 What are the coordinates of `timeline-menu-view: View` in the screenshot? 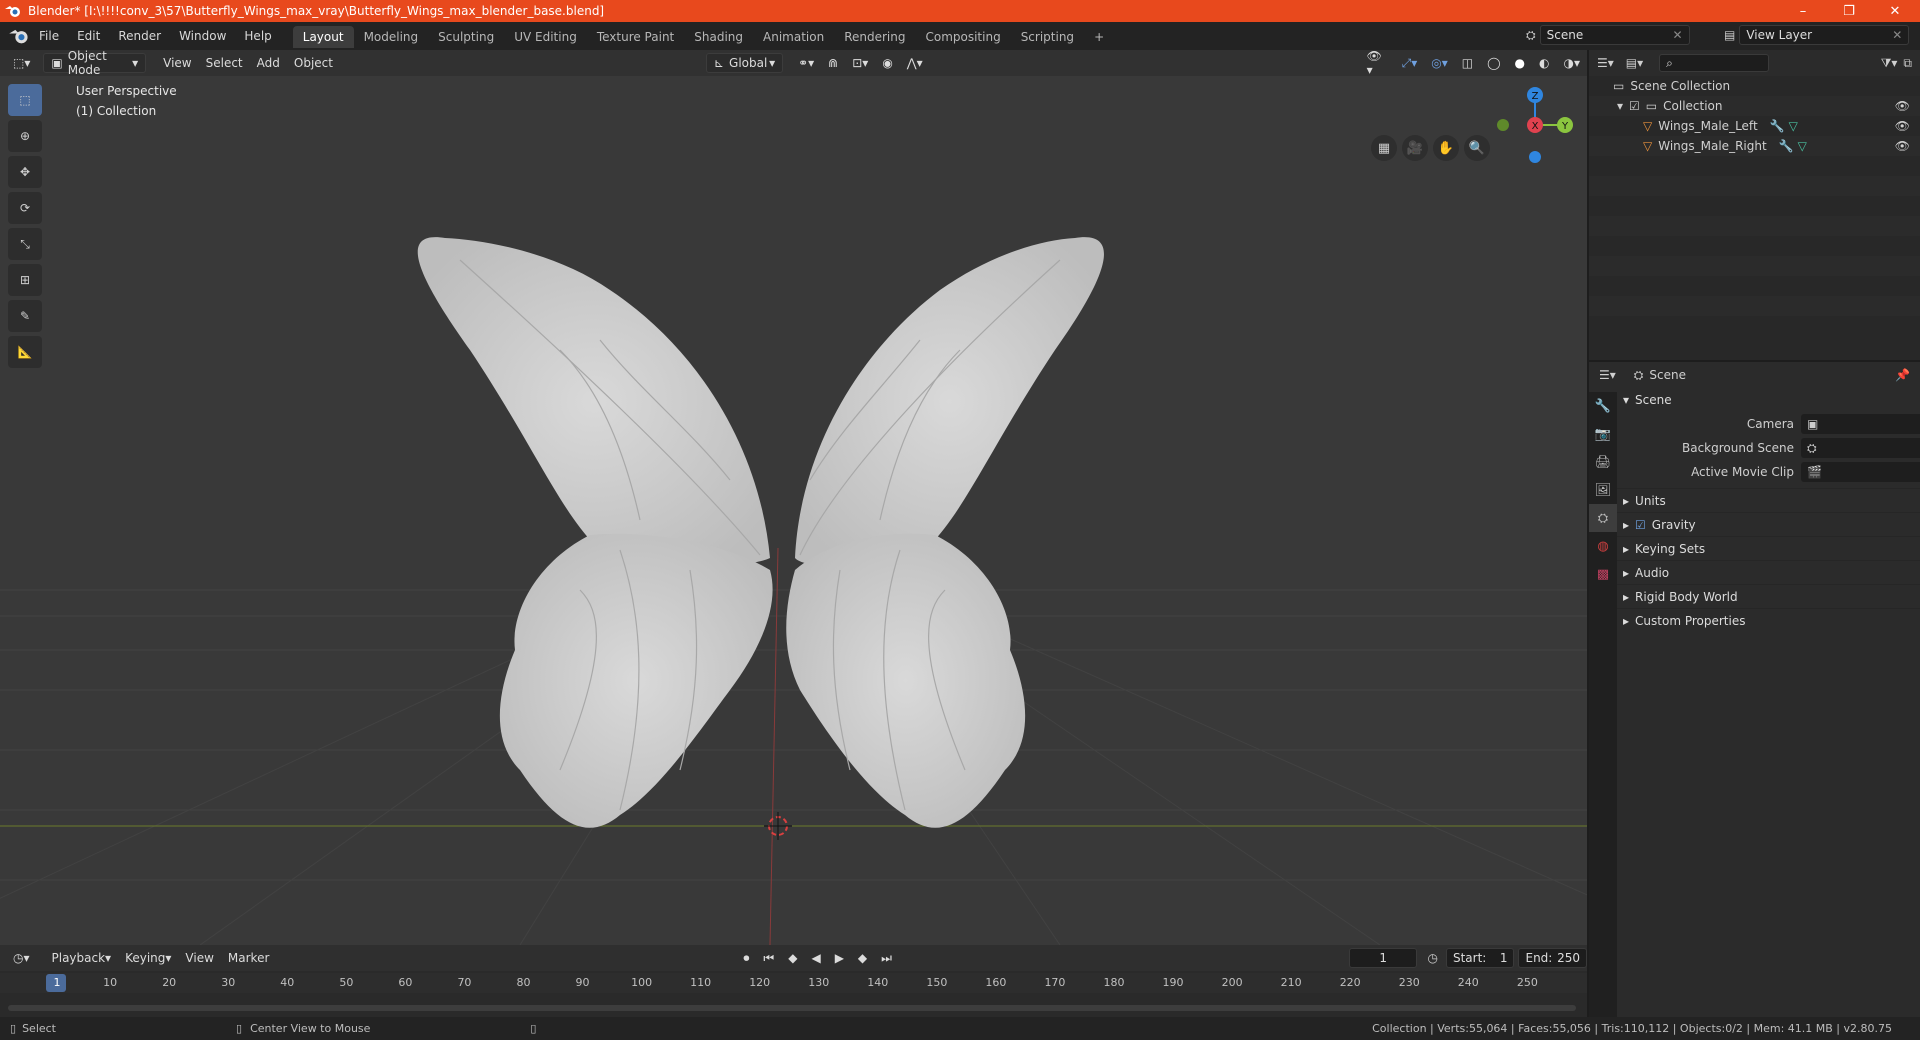 It's located at (199, 958).